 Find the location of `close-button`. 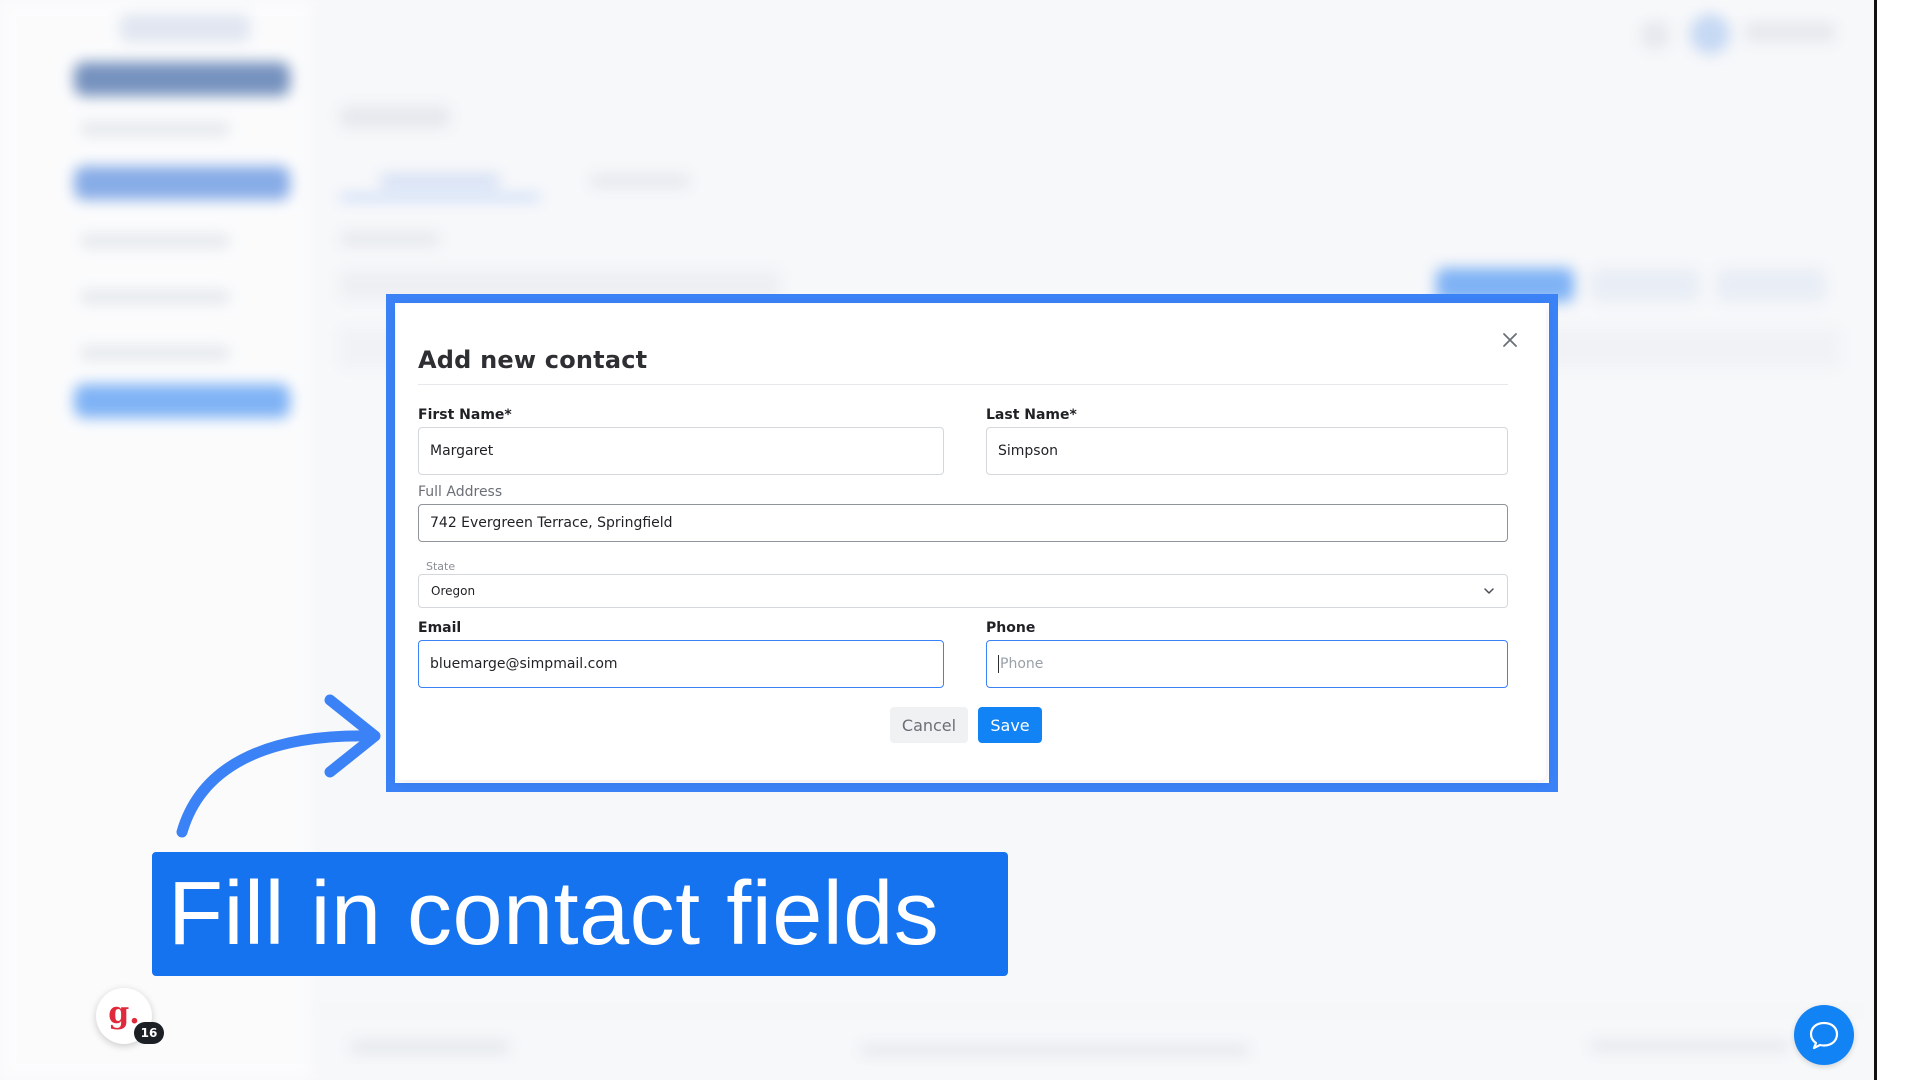

close-button is located at coordinates (1510, 340).